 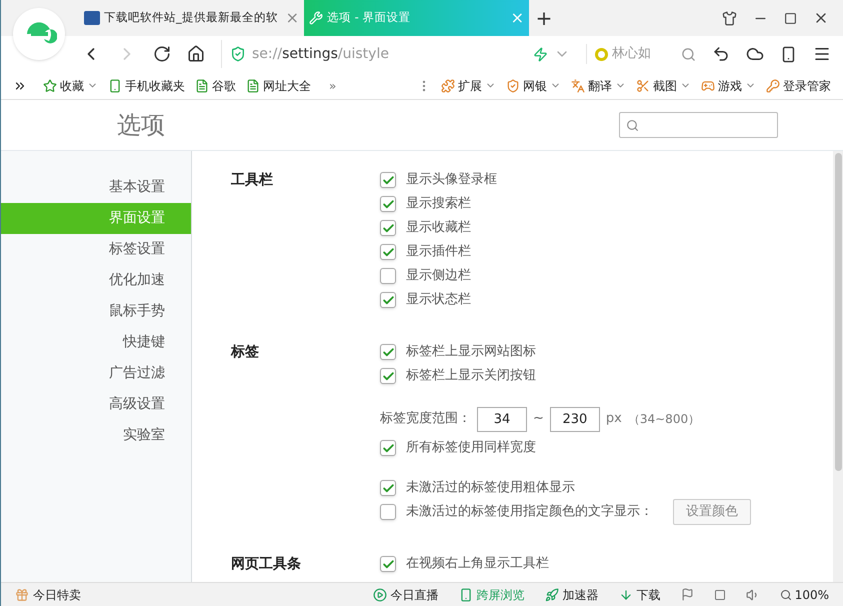 I want to click on tab-title: 选项 - 界面设置, so click(x=369, y=17).